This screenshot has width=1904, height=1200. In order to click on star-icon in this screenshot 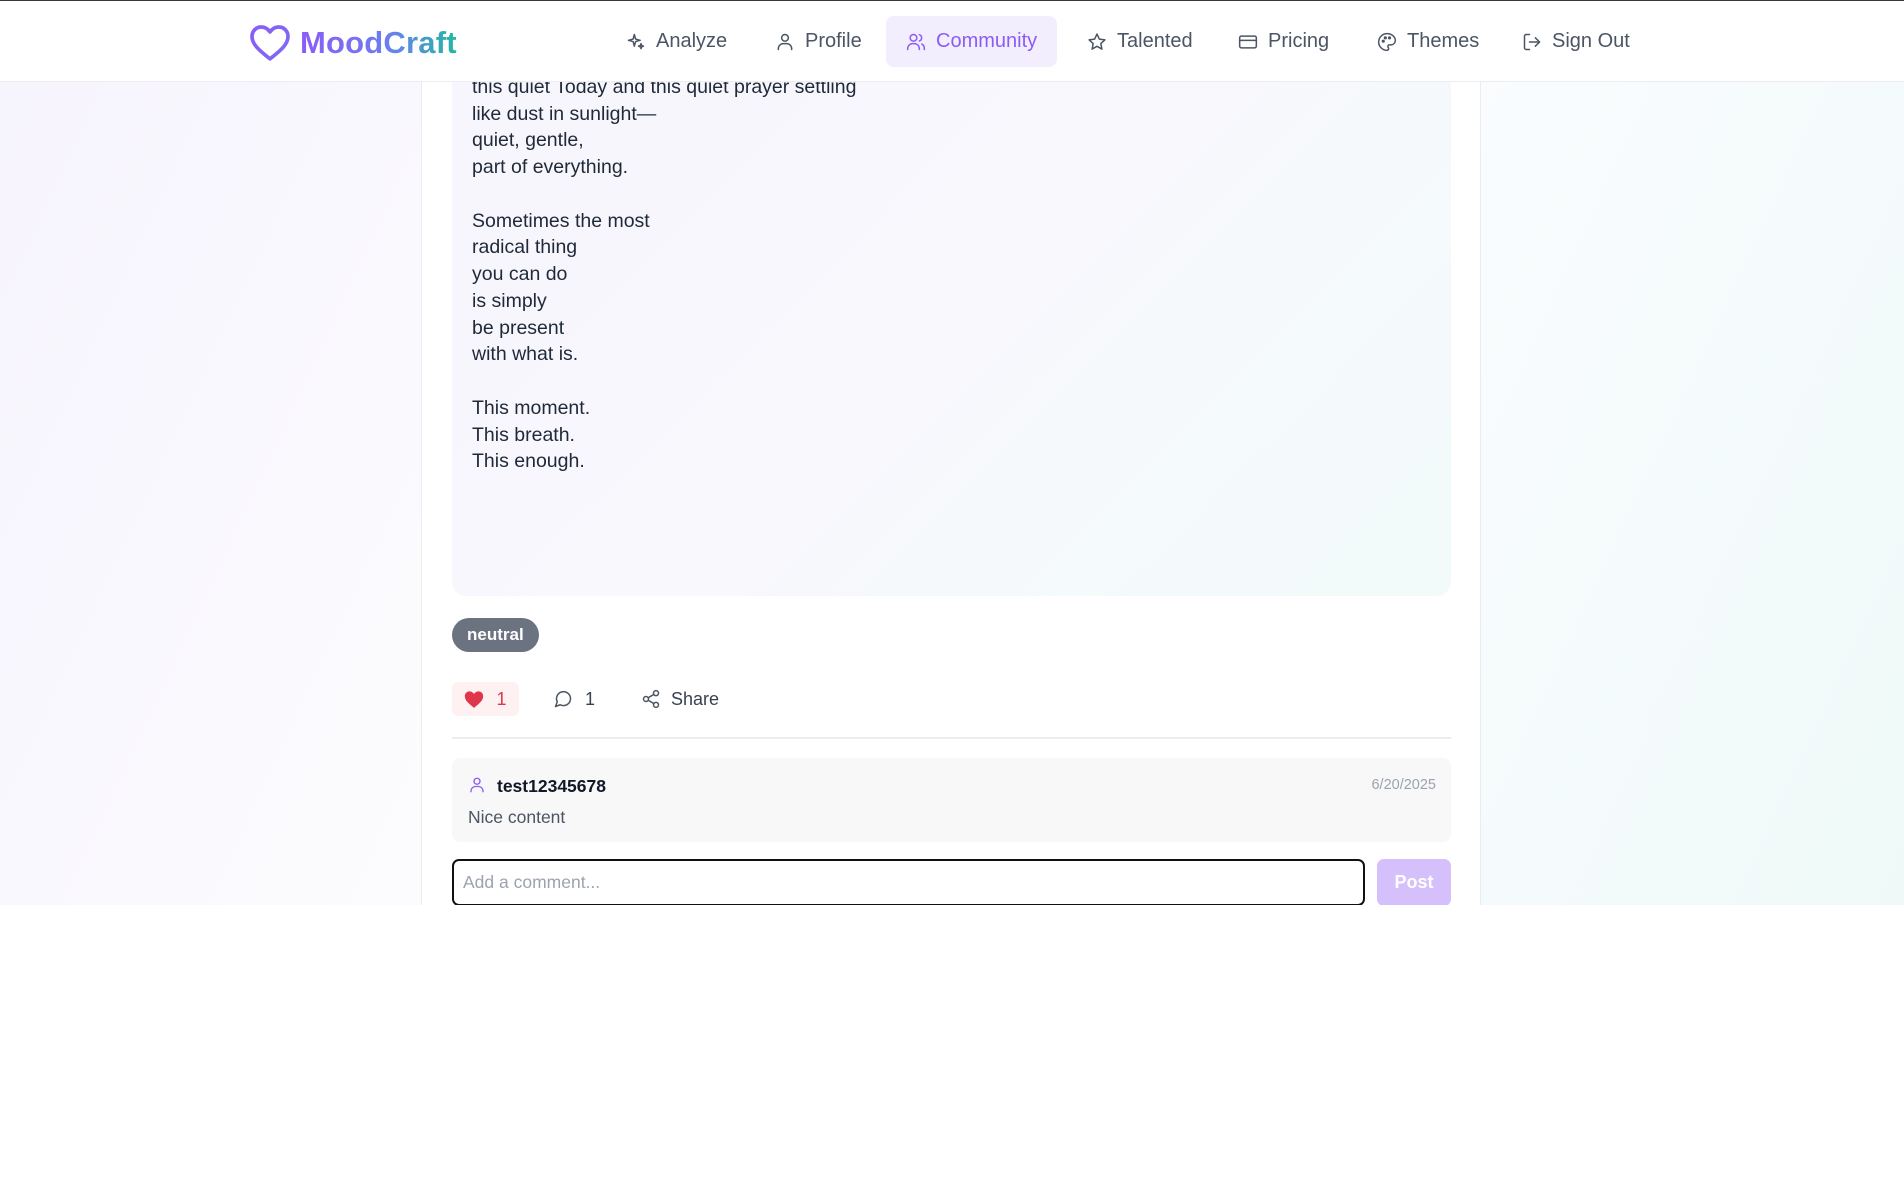, I will do `click(1097, 41)`.